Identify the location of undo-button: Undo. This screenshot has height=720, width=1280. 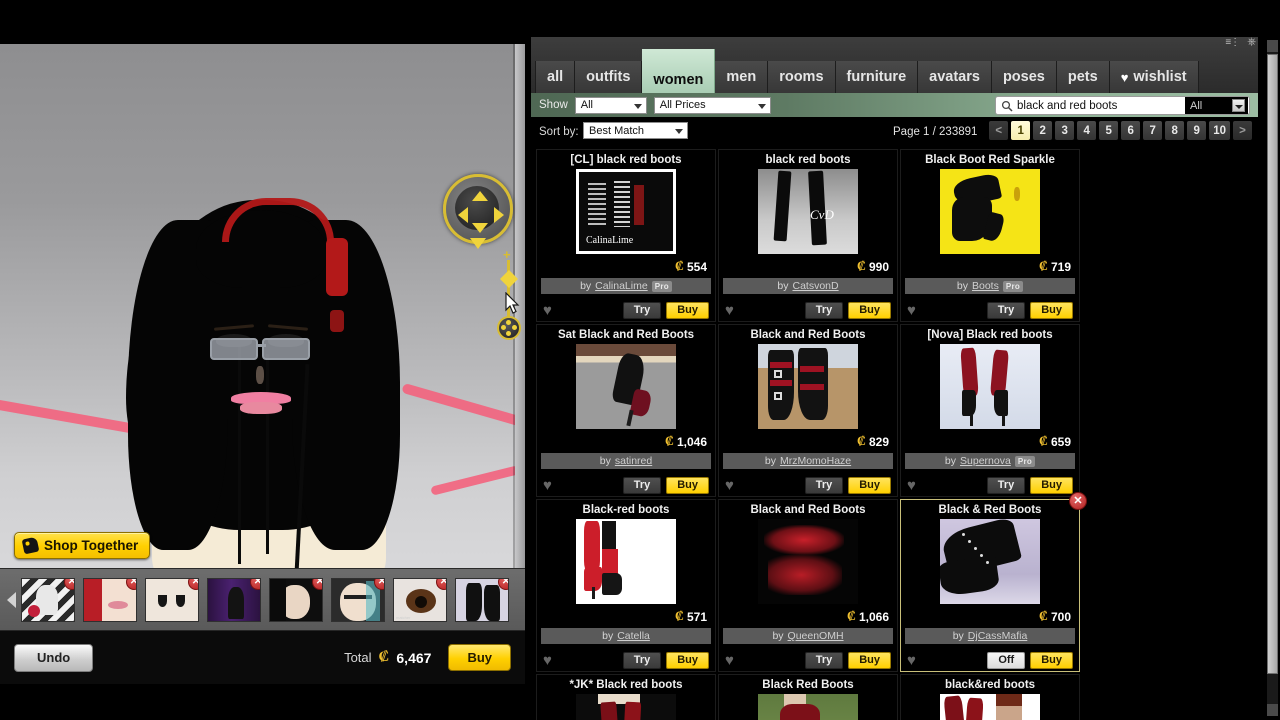
(54, 657).